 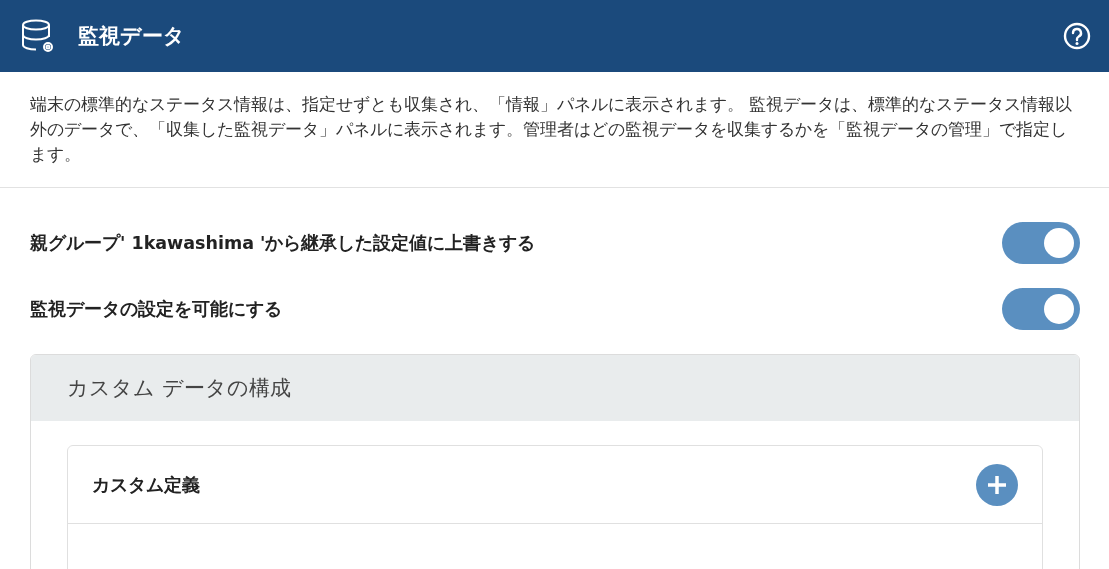 I want to click on page-title: 監視データ, so click(x=132, y=36).